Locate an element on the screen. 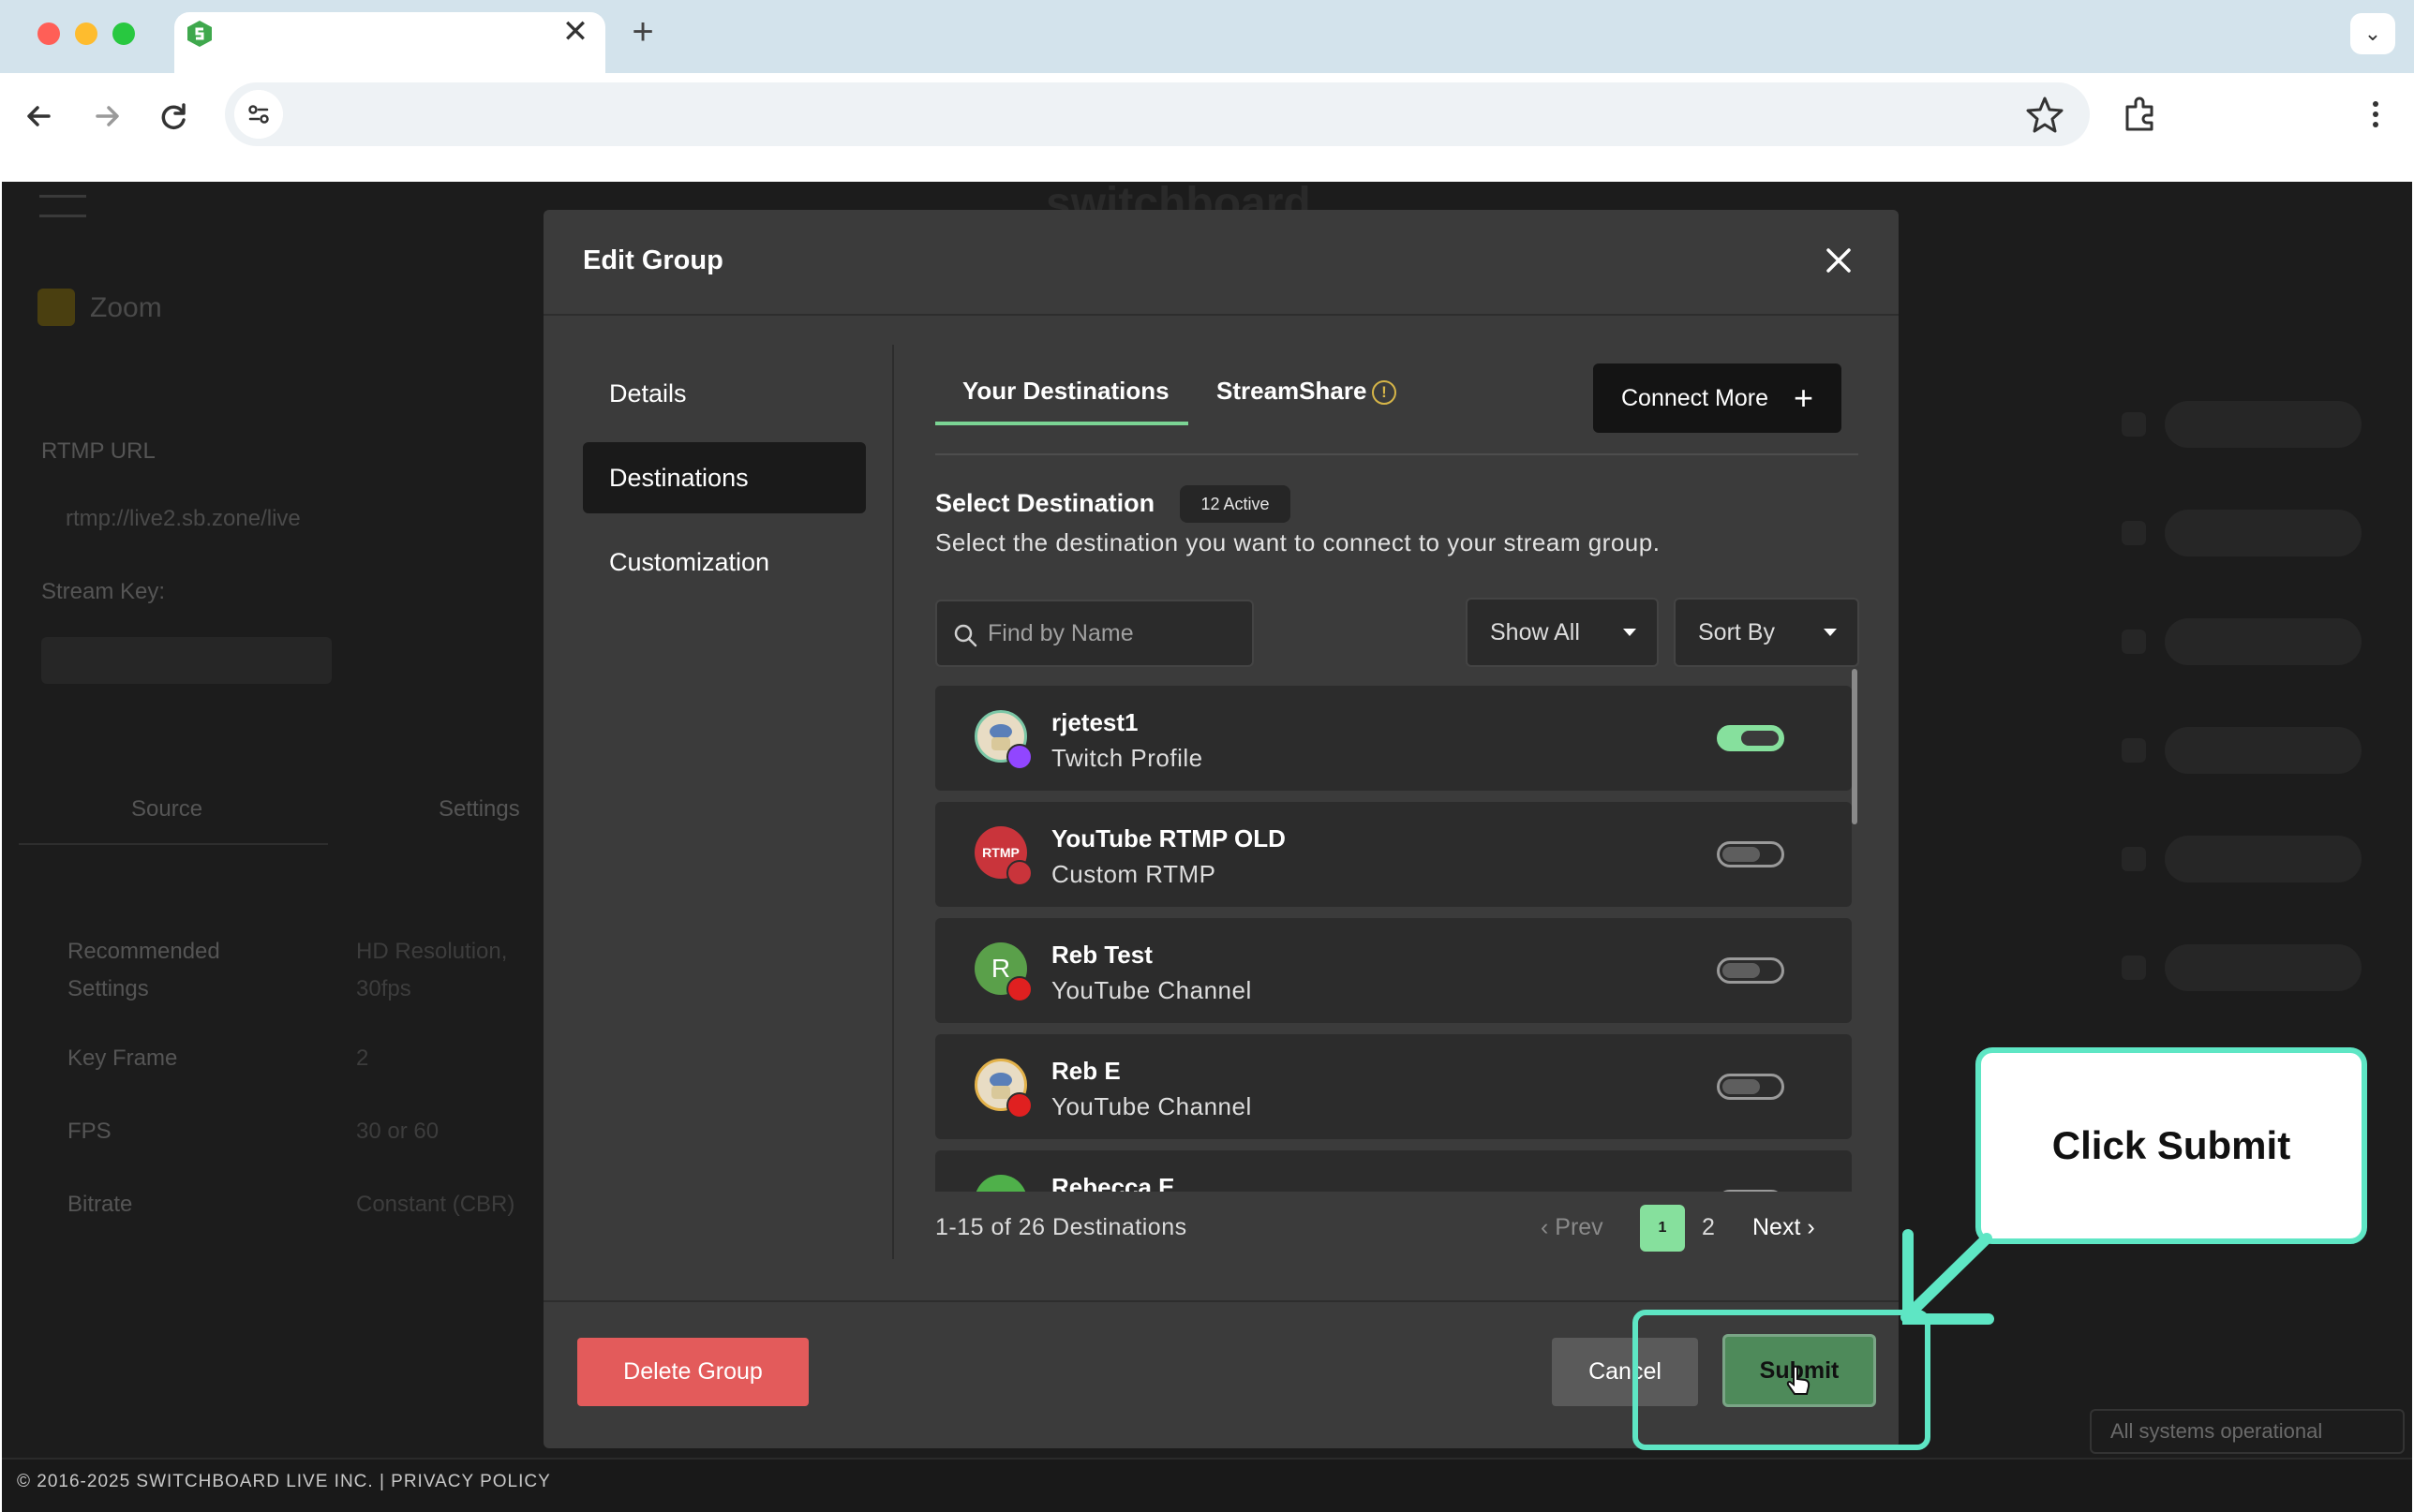 This screenshot has height=1512, width=2414. settings-row-label: Recommended Settings is located at coordinates (143, 970).